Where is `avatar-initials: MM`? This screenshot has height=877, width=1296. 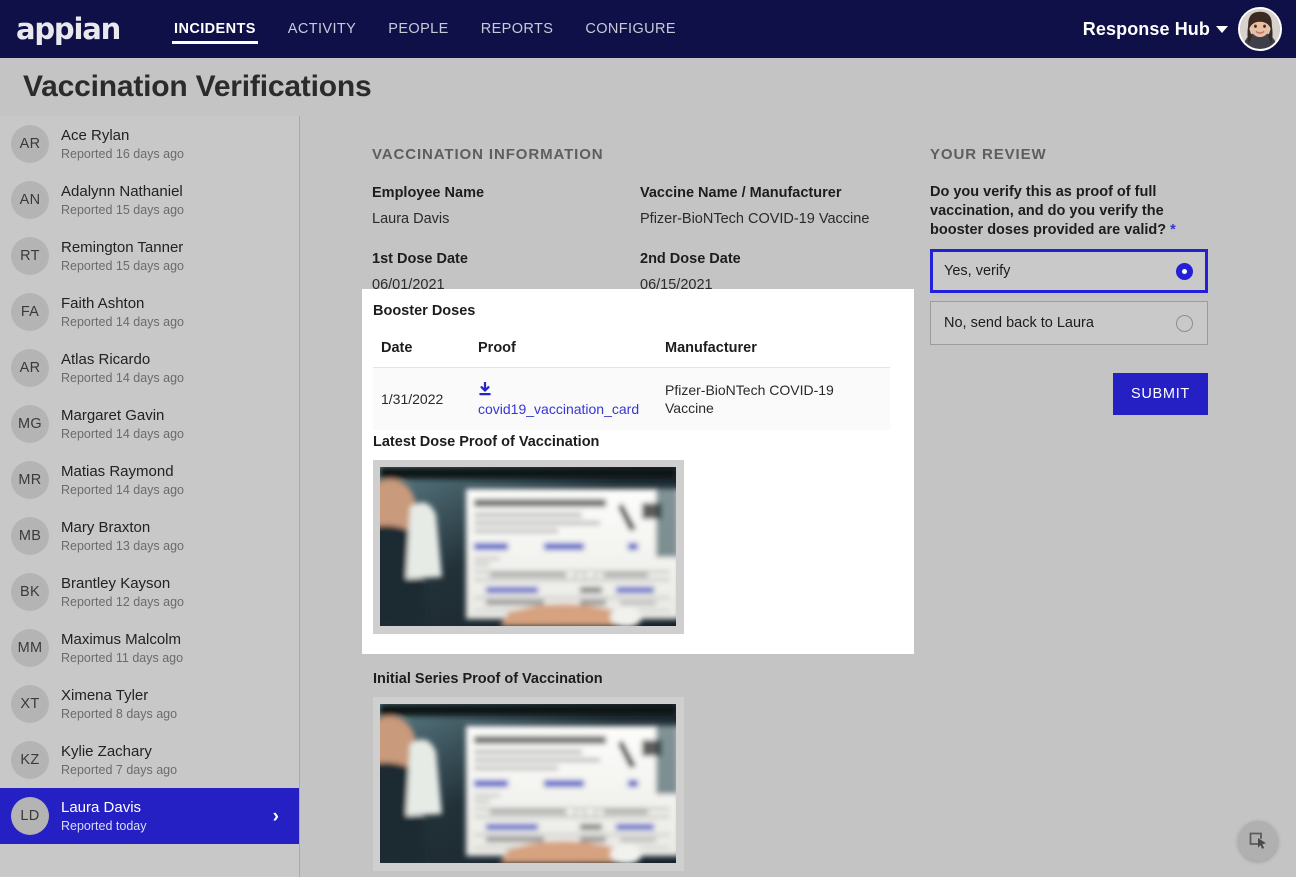
avatar-initials: MM is located at coordinates (30, 648).